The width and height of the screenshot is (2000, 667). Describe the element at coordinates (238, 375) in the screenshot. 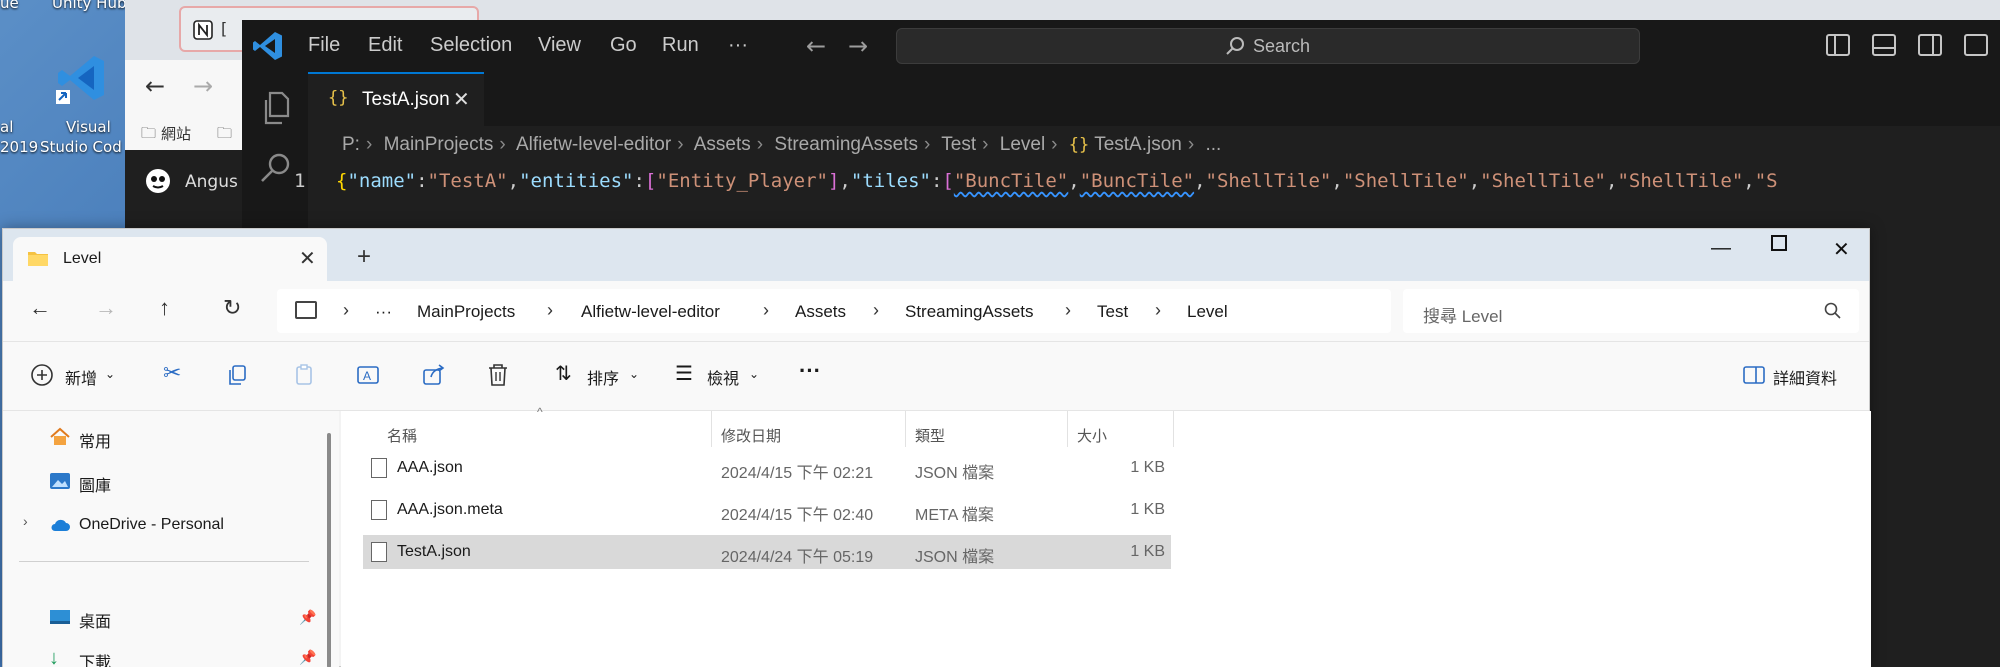

I see `copy-icon` at that location.